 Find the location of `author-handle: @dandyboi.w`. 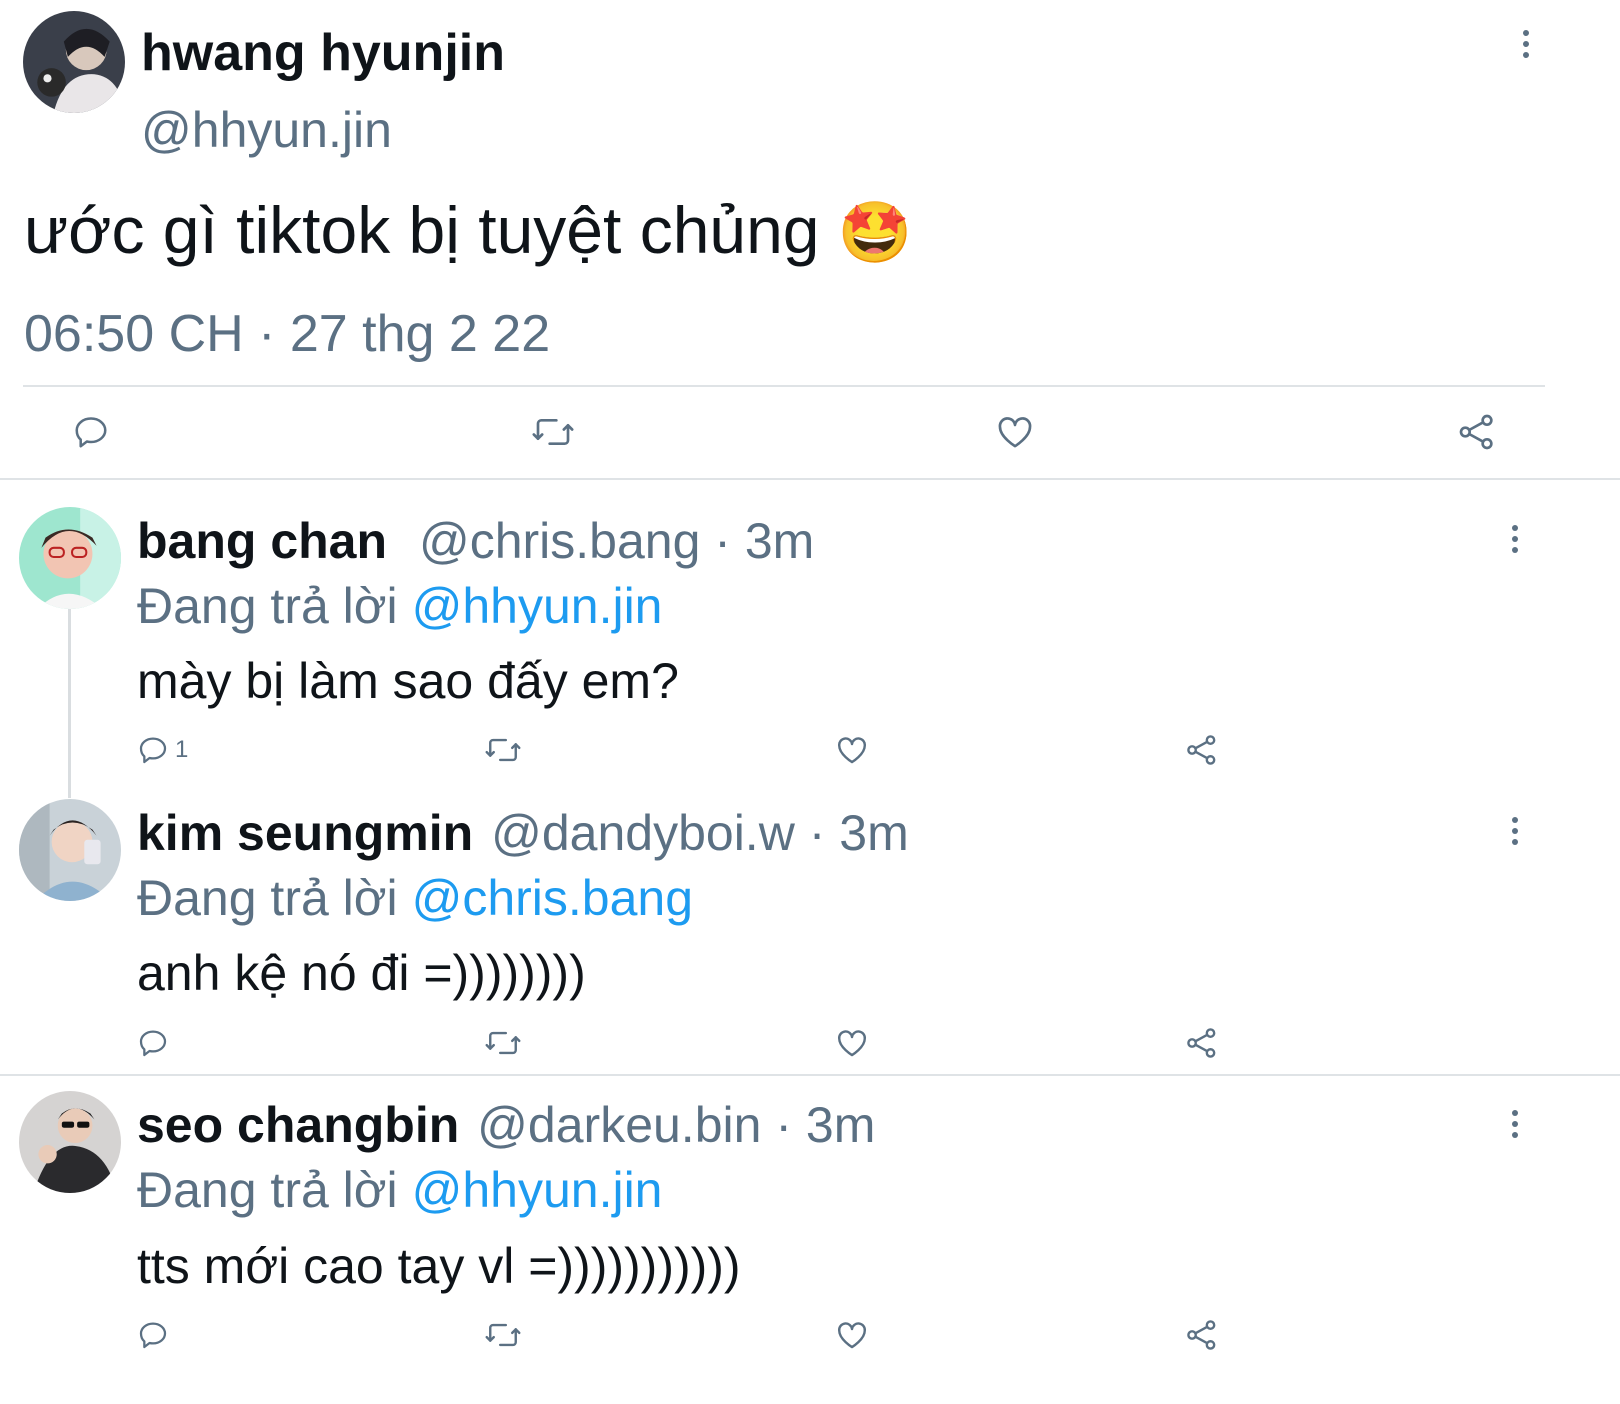

author-handle: @dandyboi.w is located at coordinates (643, 833).